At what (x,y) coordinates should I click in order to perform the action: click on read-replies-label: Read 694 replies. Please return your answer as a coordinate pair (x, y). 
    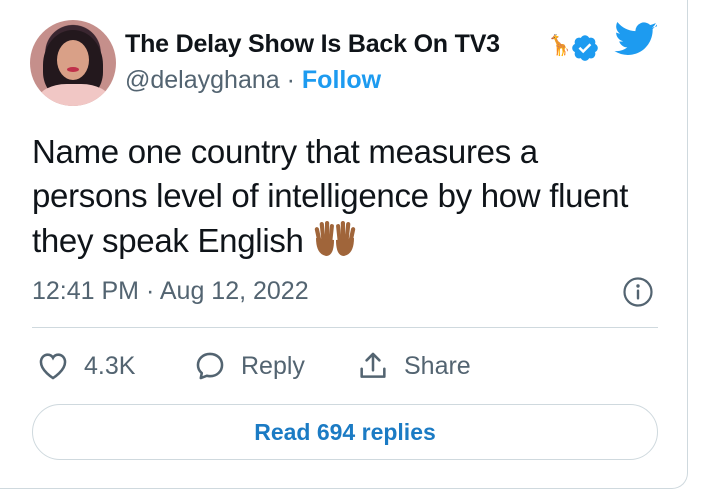
    Looking at the image, I should click on (345, 431).